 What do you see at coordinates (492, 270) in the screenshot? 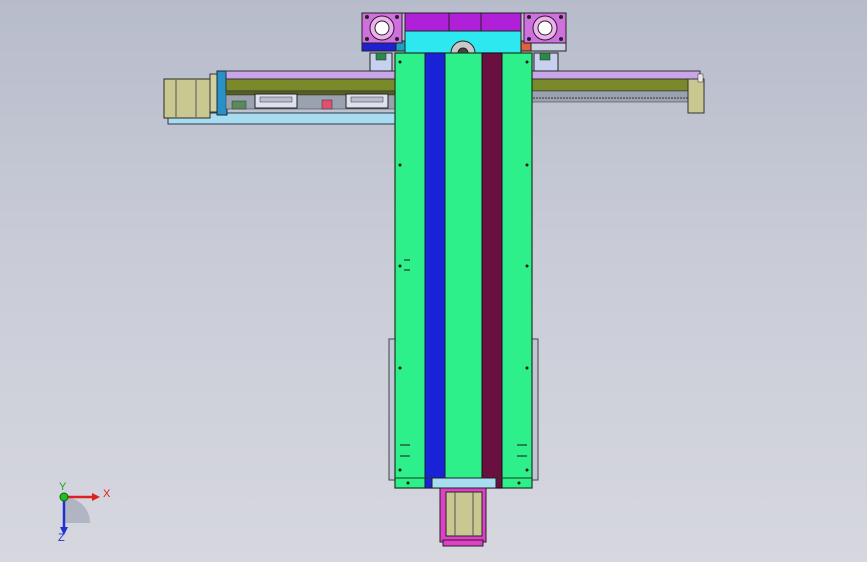
I see `column-stripe-maroon` at bounding box center [492, 270].